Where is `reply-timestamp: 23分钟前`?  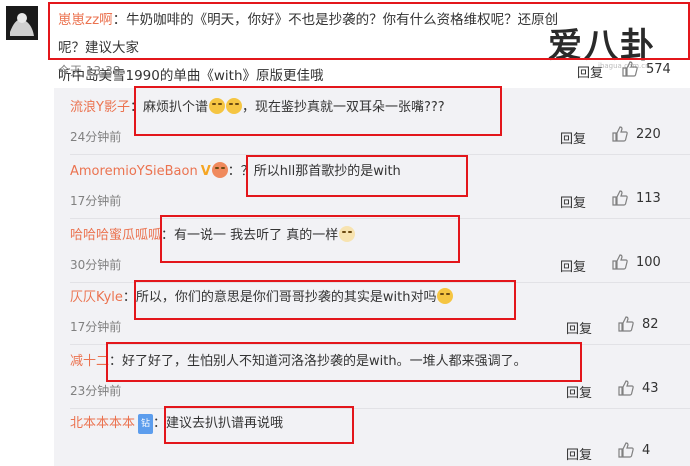
reply-timestamp: 23分钟前 is located at coordinates (96, 391).